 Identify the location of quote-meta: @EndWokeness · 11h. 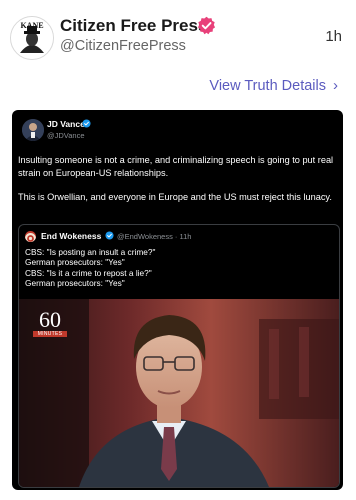
(154, 236).